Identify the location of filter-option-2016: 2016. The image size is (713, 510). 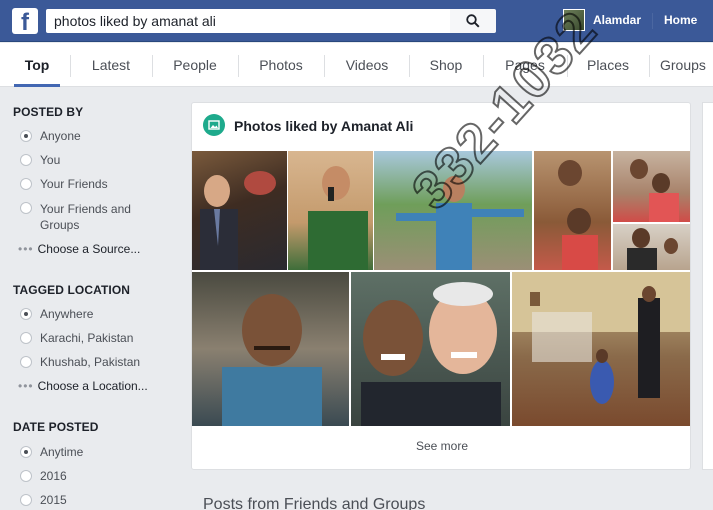
(43, 476).